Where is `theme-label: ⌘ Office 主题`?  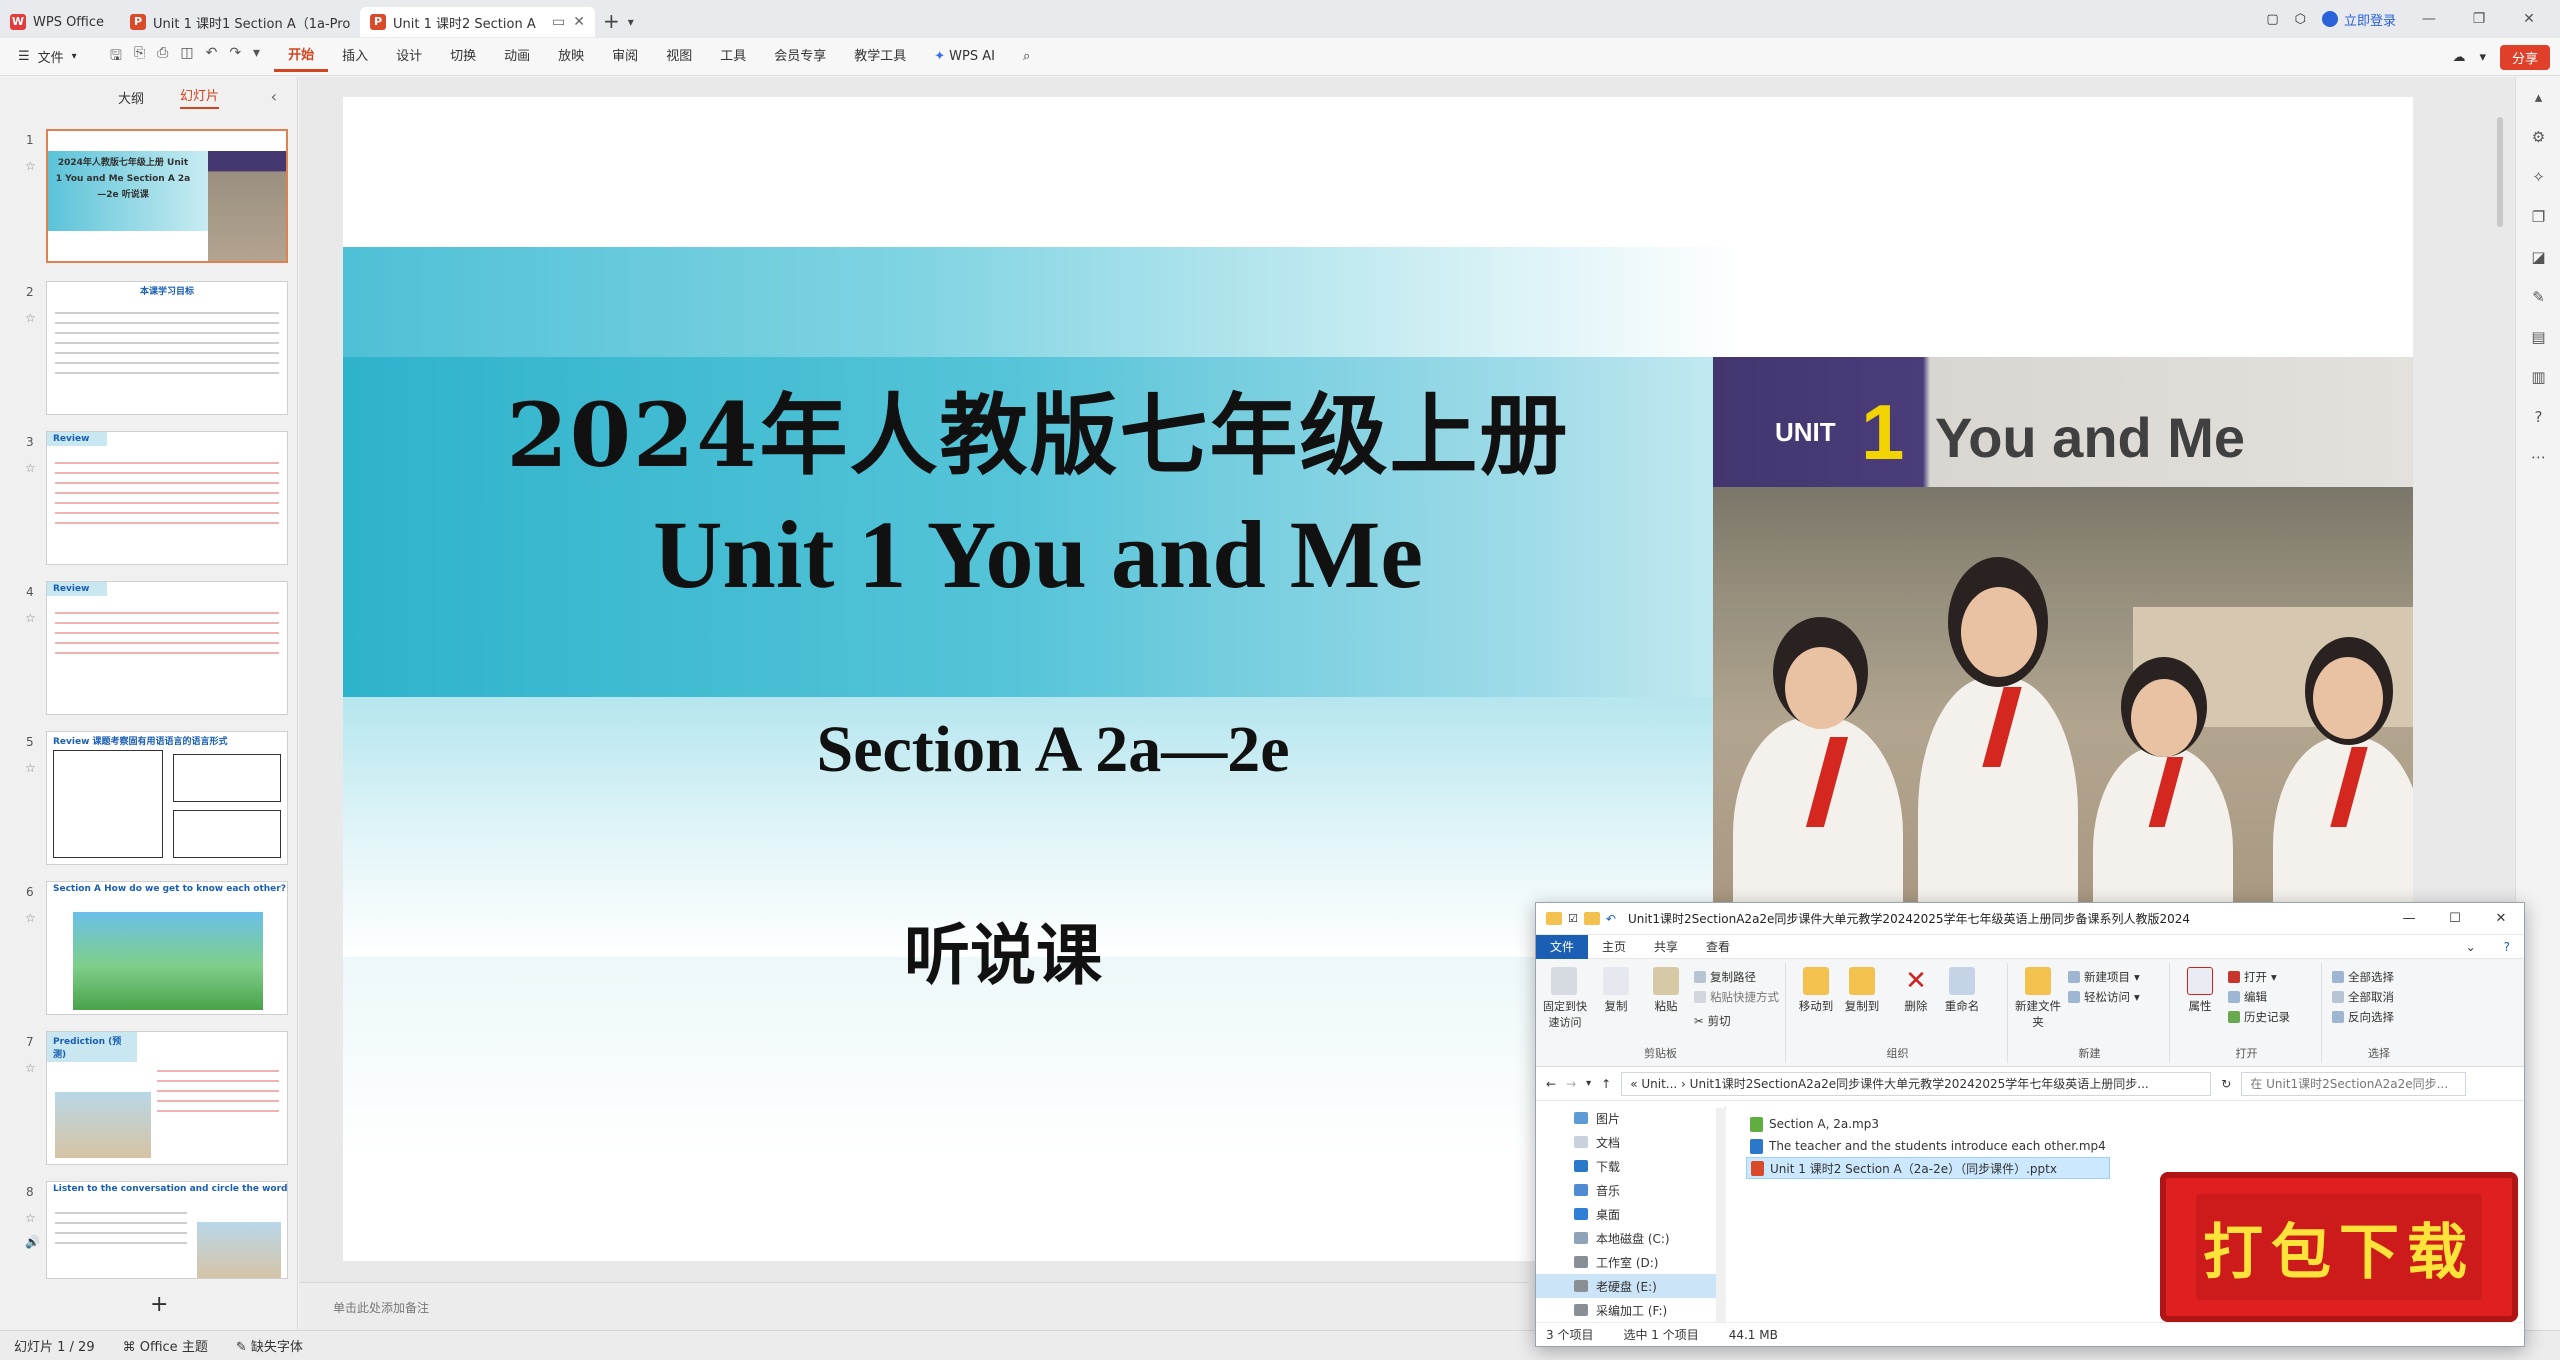
theme-label: ⌘ Office 主题 is located at coordinates (165, 1345).